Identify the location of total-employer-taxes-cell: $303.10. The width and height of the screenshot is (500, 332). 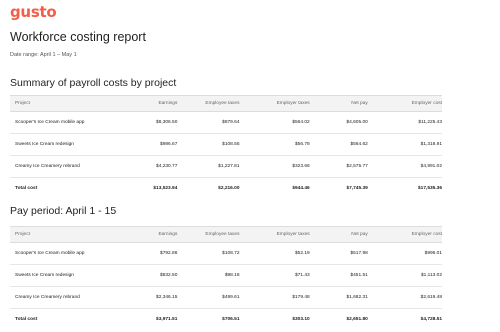
(301, 319).